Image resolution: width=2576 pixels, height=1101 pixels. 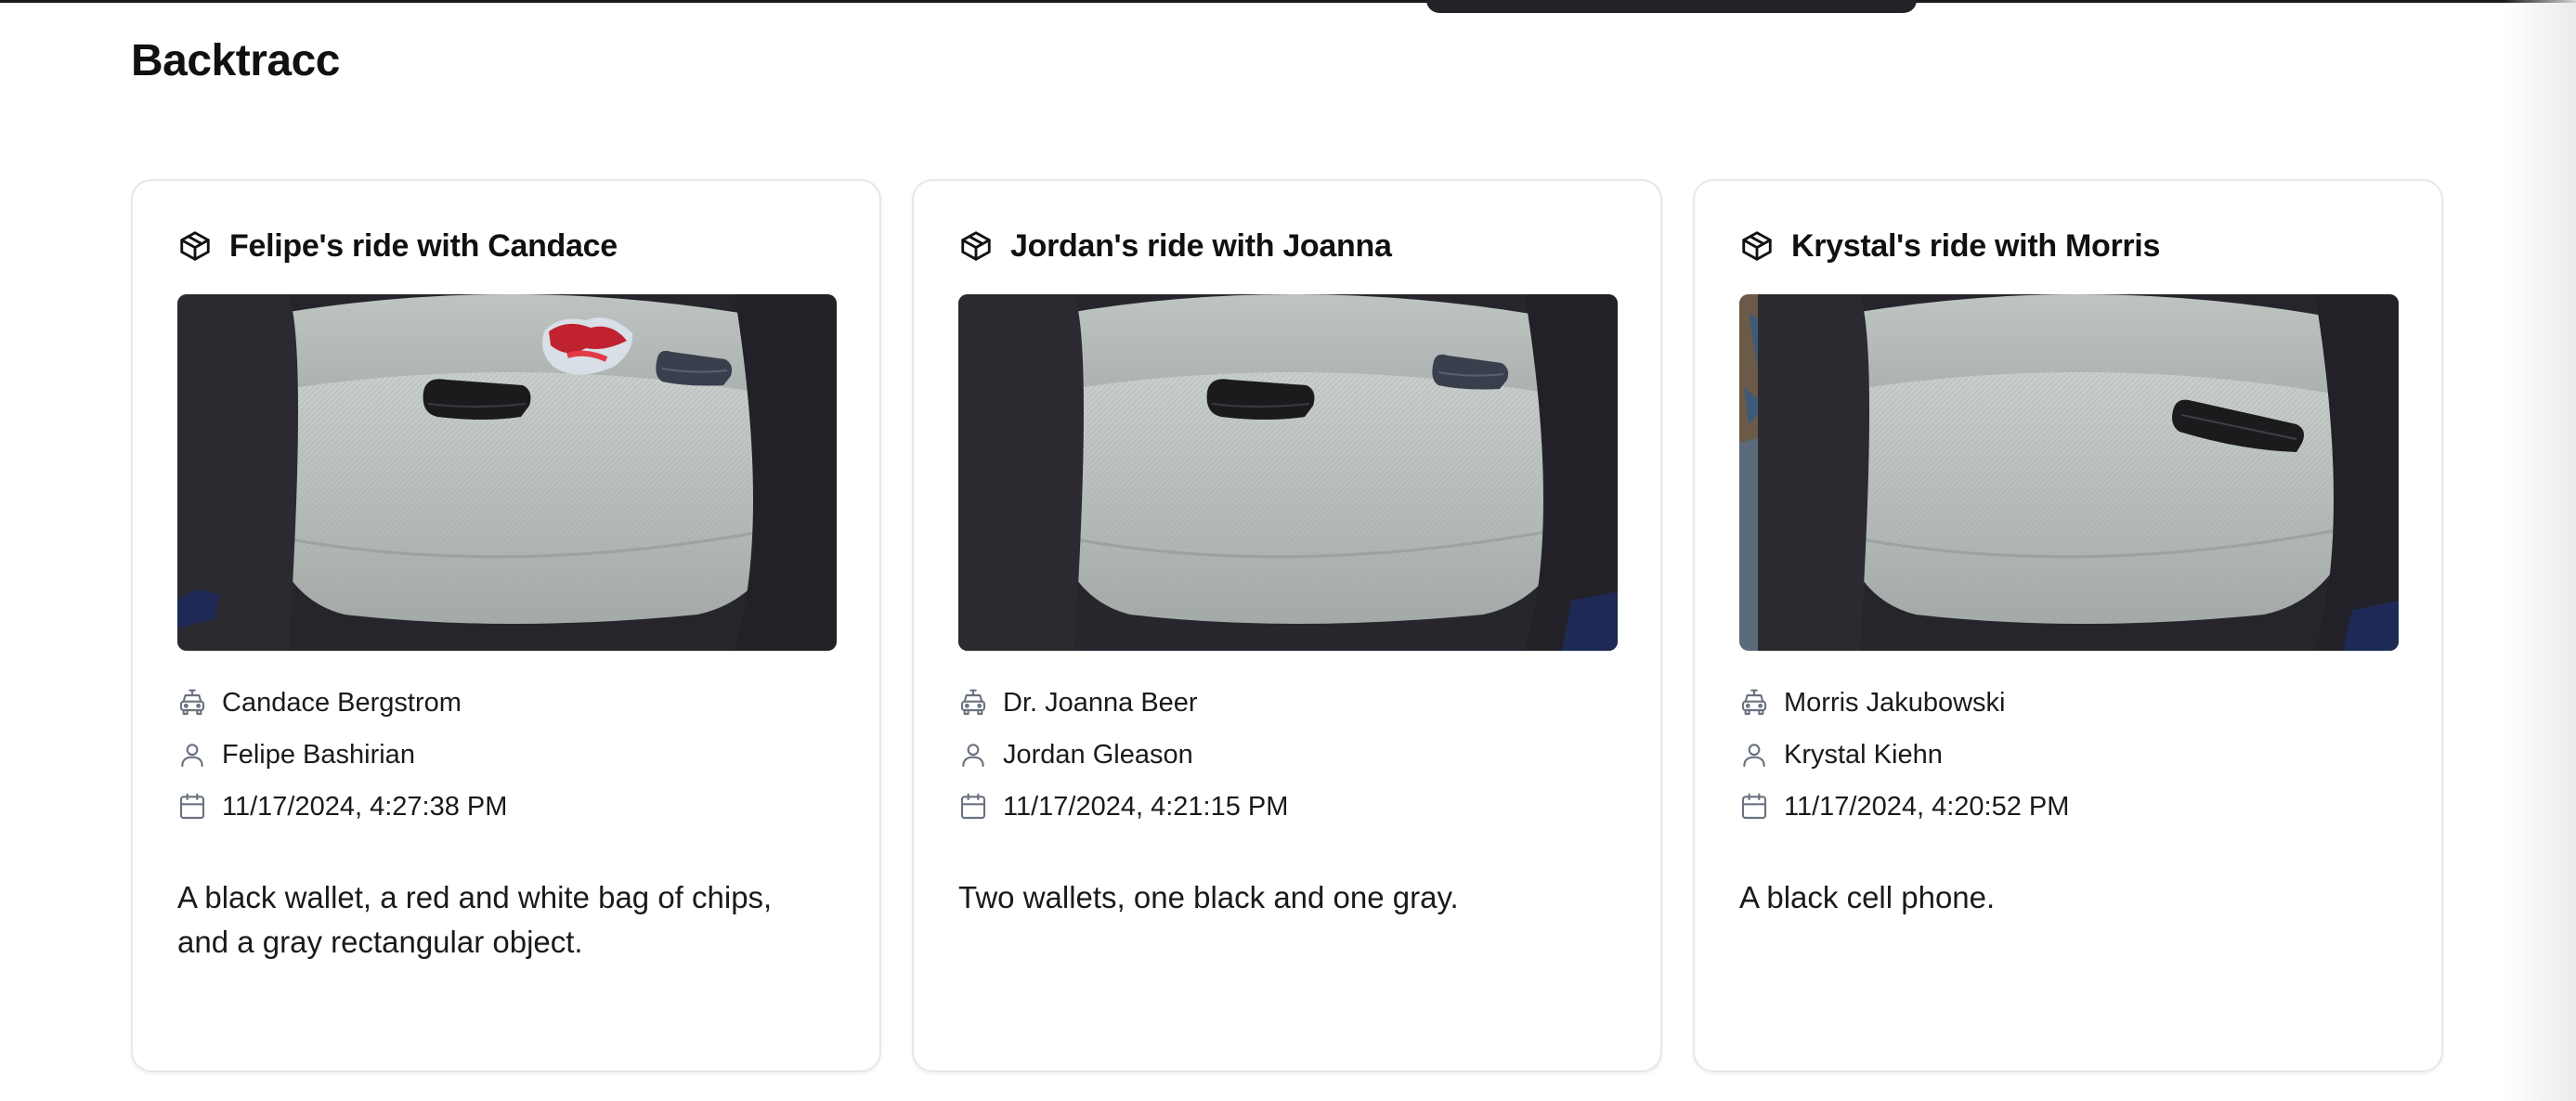 I want to click on window-top-border, so click(x=1288, y=1).